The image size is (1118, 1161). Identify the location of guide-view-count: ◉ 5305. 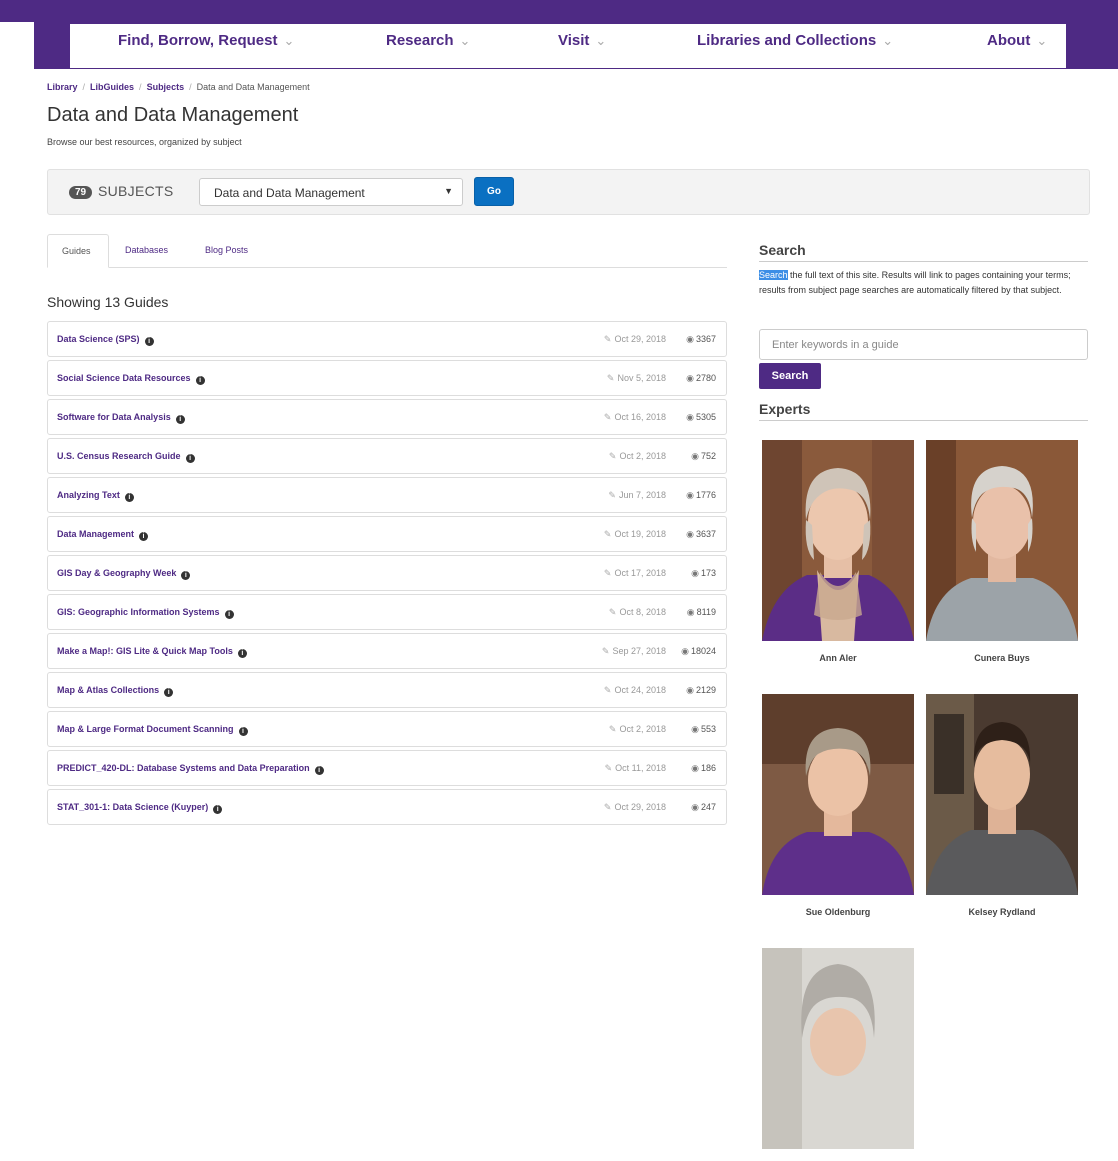
(701, 417).